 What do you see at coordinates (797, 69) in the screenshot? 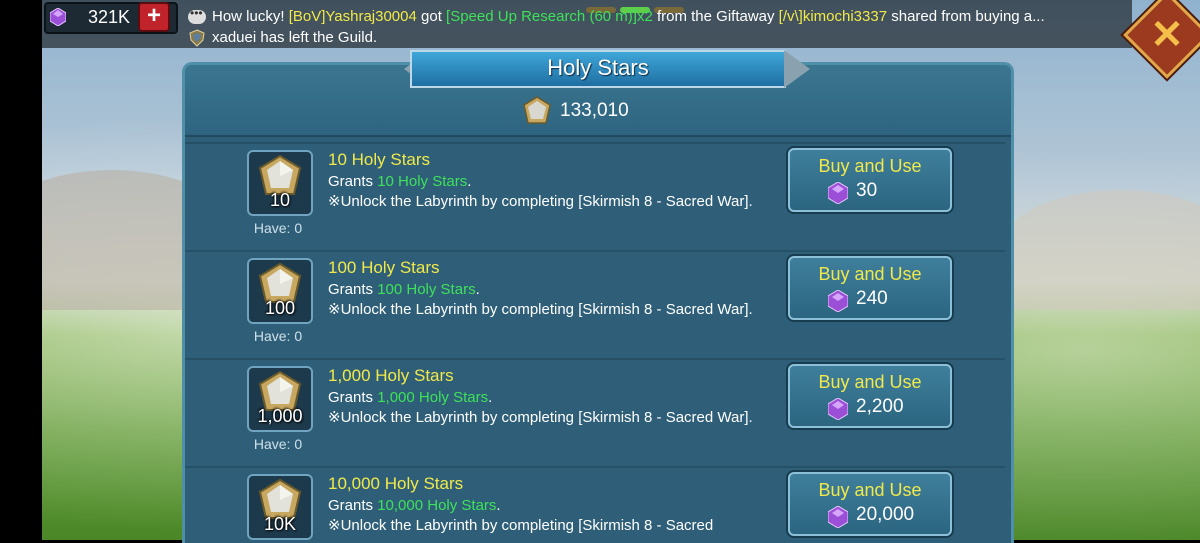
I see `title-wing-right` at bounding box center [797, 69].